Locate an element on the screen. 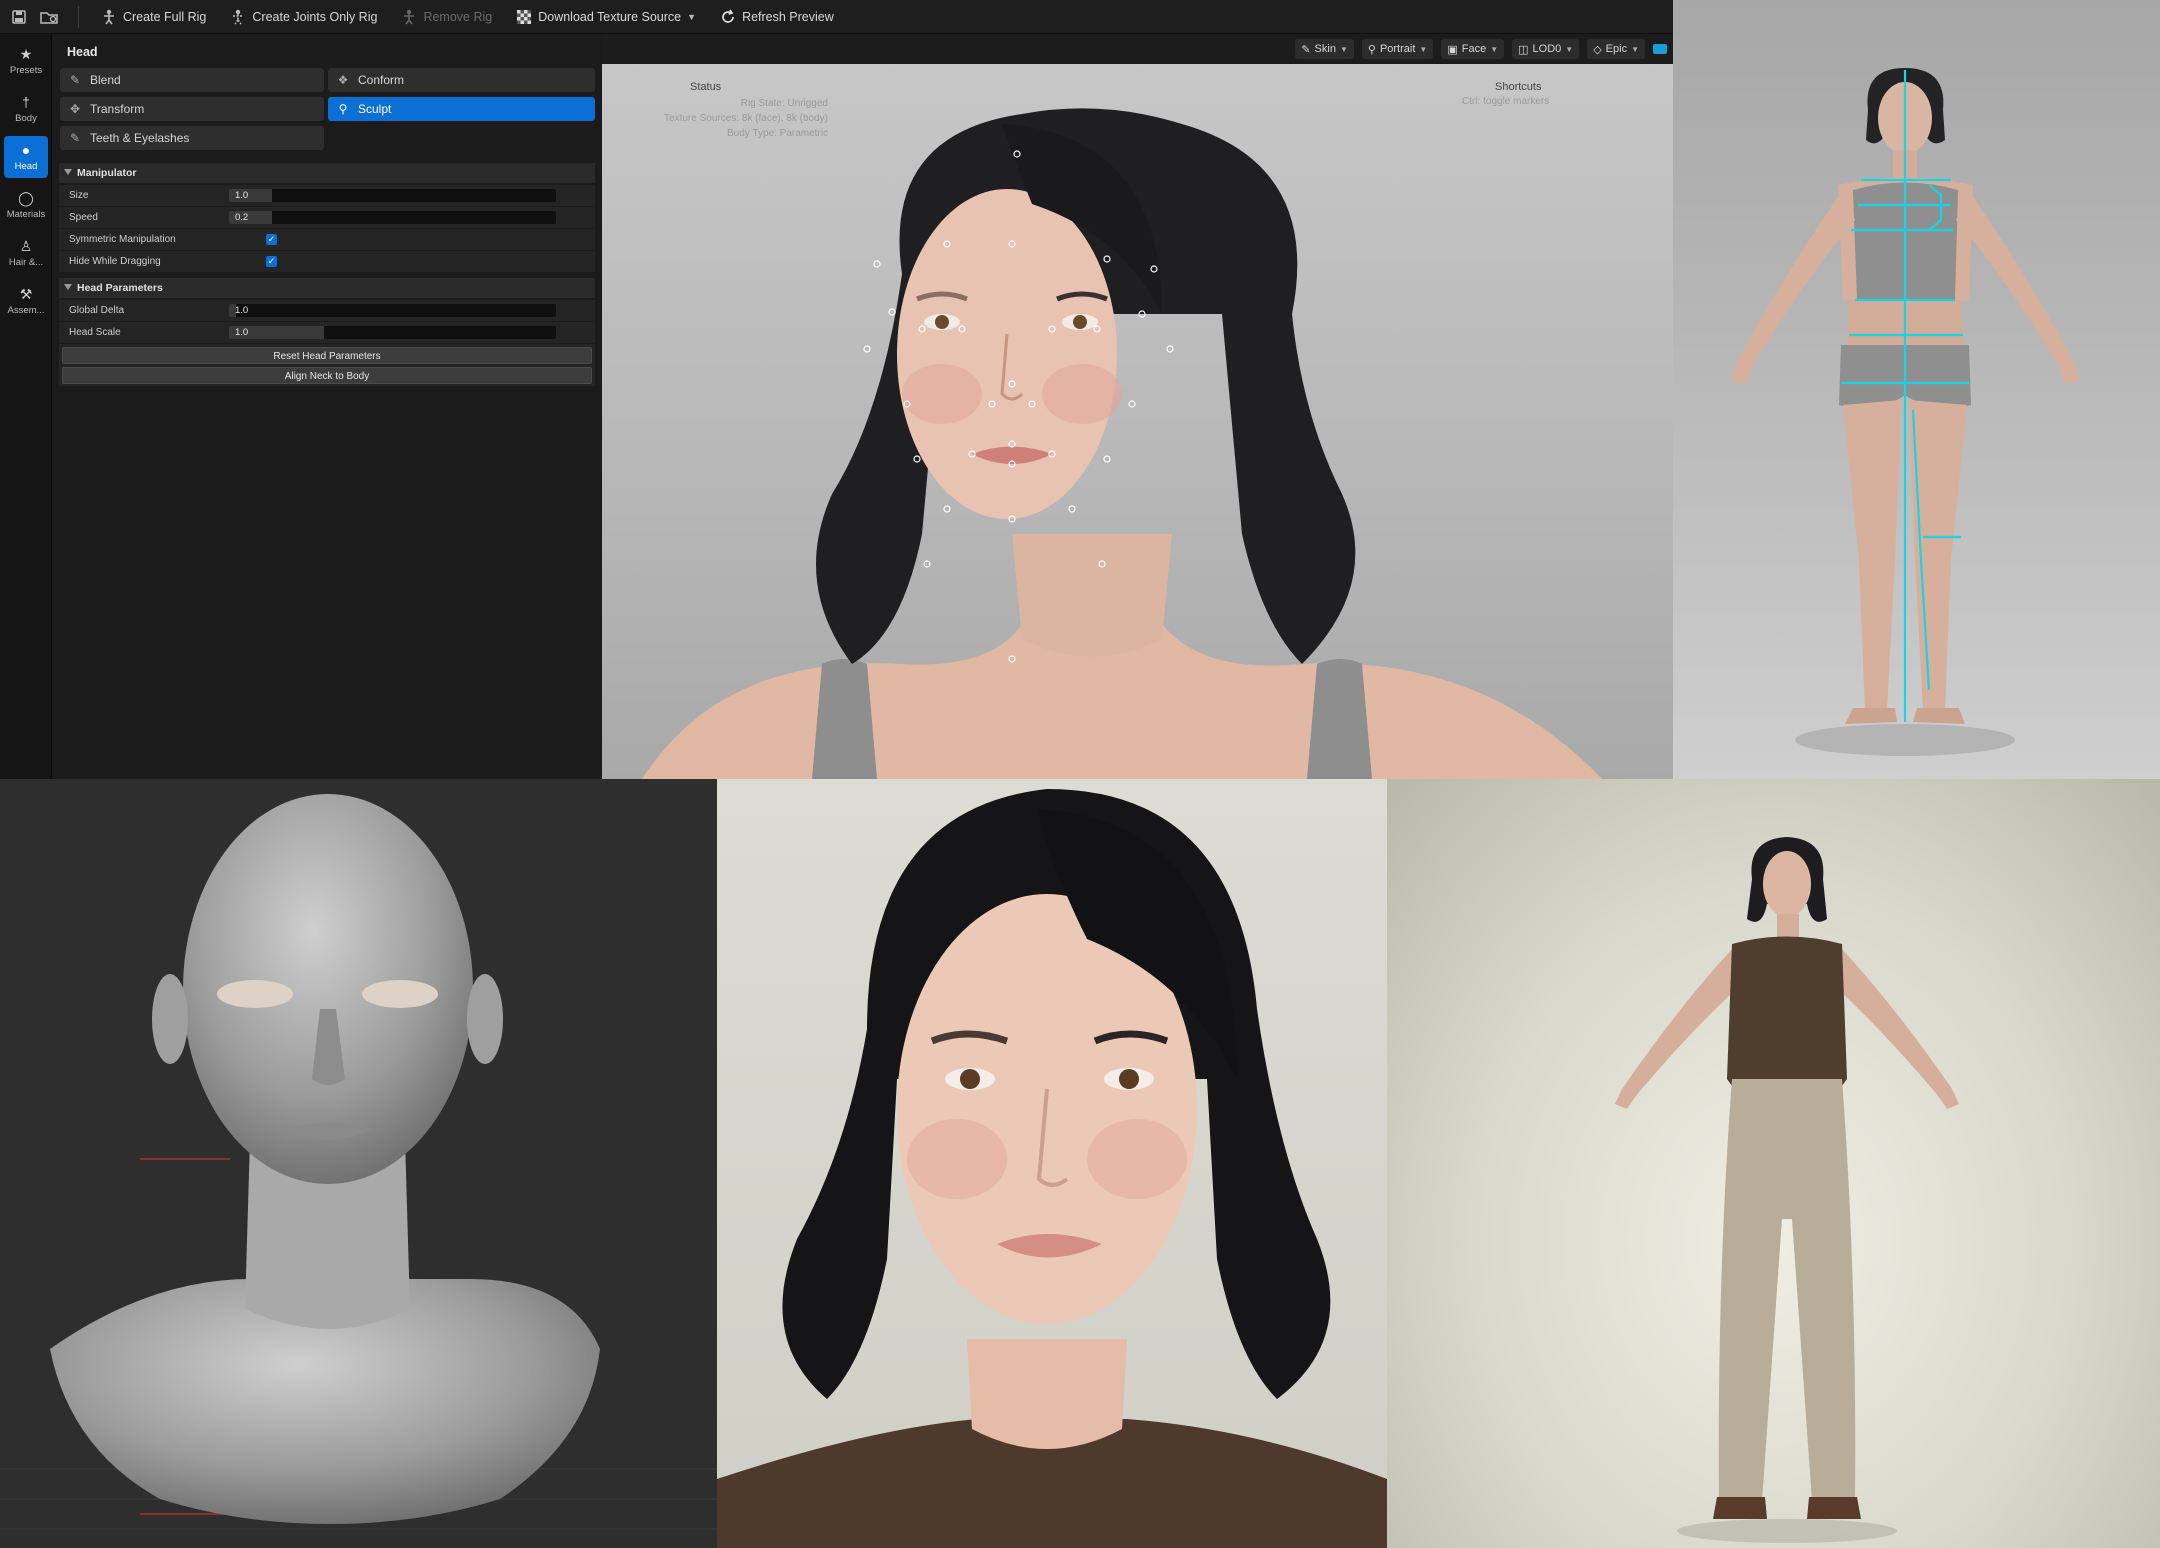 This screenshot has height=1548, width=2160. sidebar-item-presets: ★ Presets is located at coordinates (26, 61).